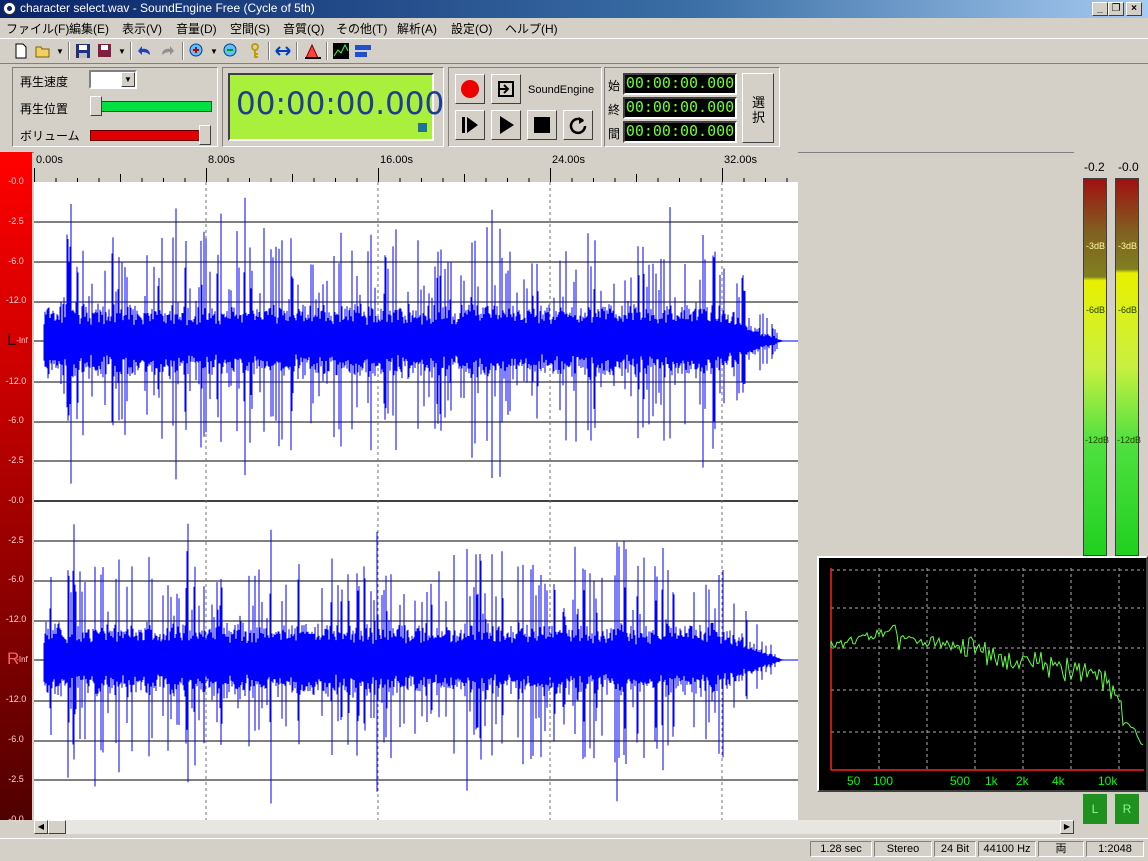 This screenshot has height=861, width=1148. What do you see at coordinates (1096, 310) in the screenshot?
I see `meter-mark: -6dB` at bounding box center [1096, 310].